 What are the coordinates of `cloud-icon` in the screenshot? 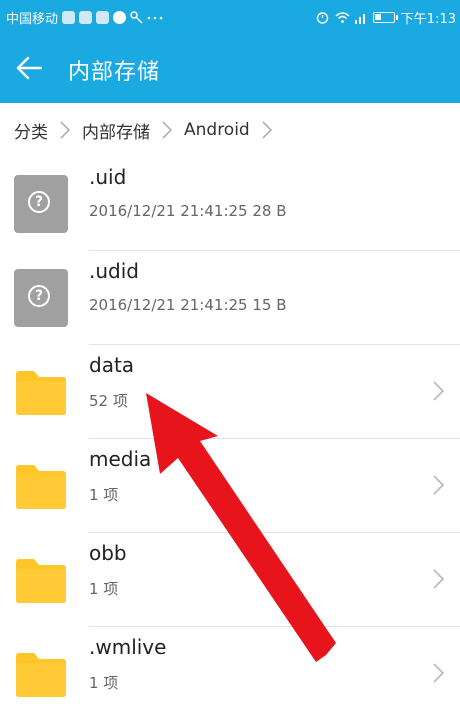 It's located at (69, 17).